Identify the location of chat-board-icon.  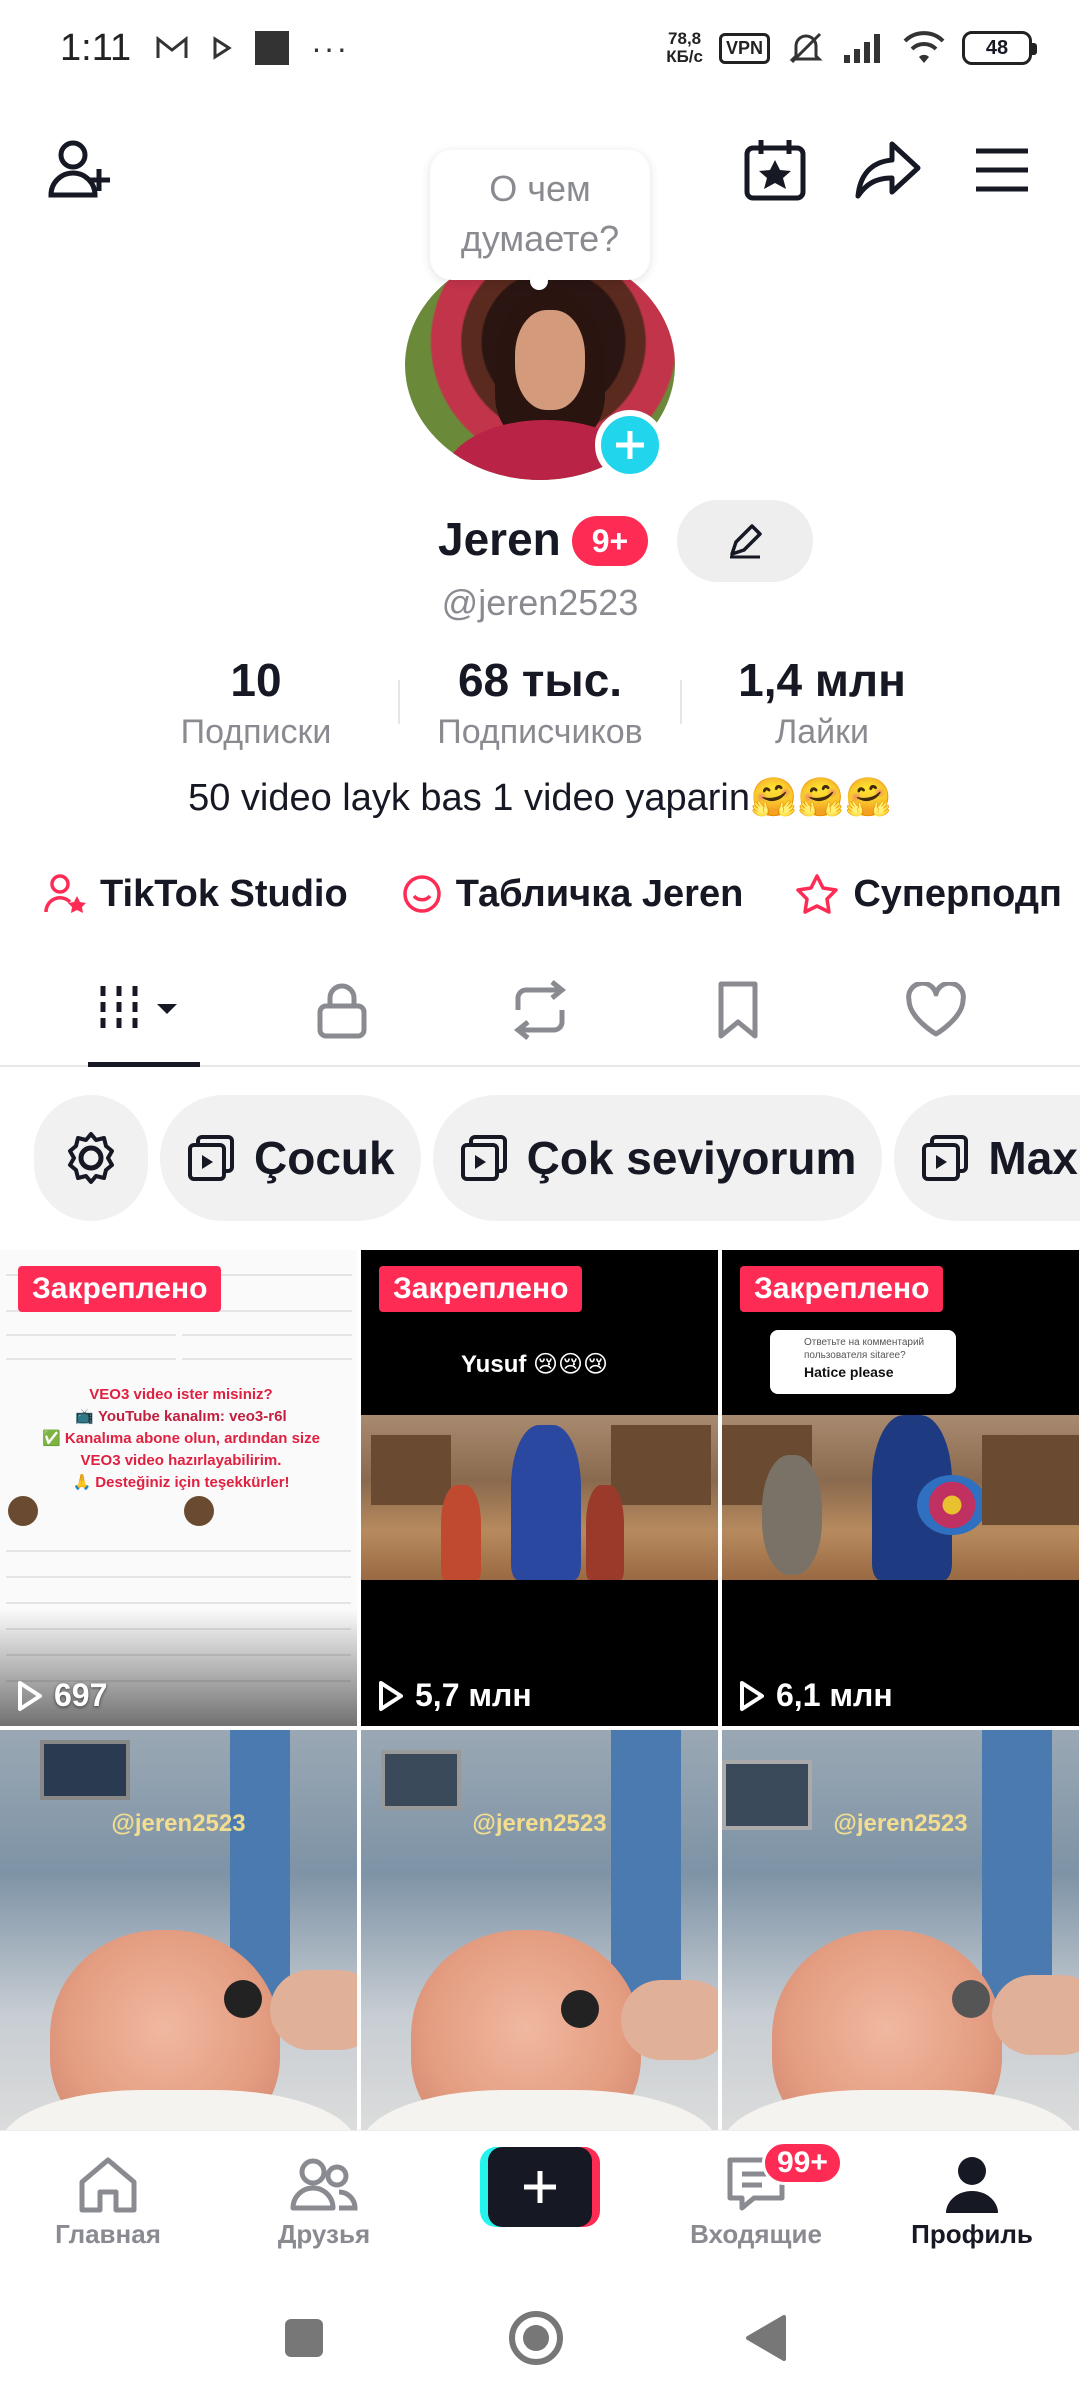
(421, 894).